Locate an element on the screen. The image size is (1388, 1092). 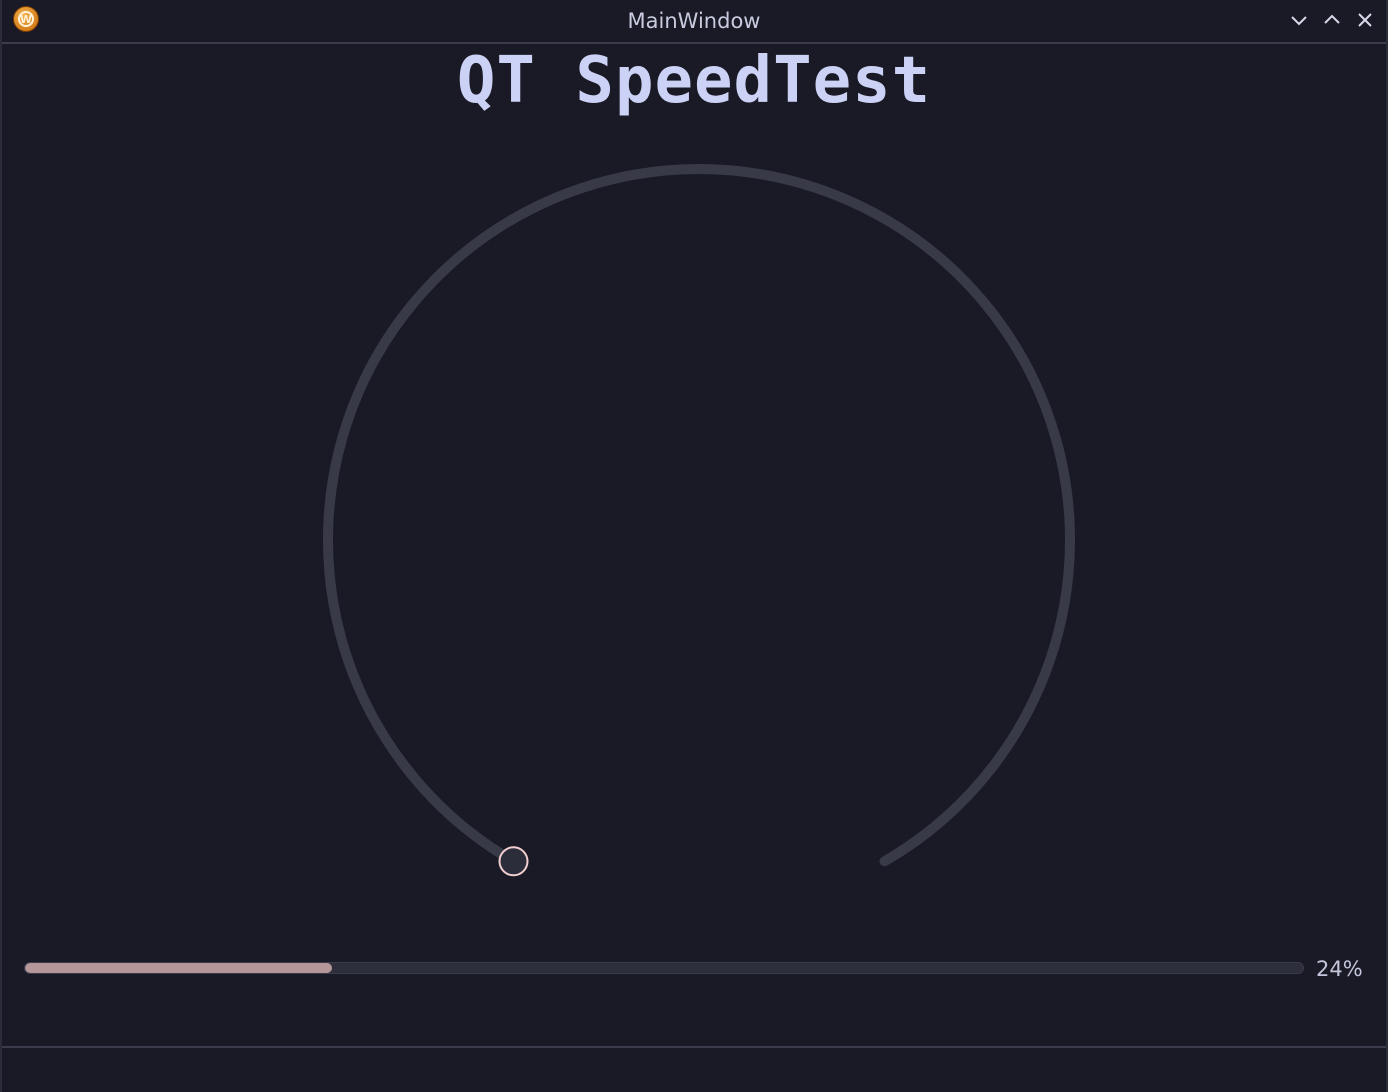
progress-bar is located at coordinates (664, 968).